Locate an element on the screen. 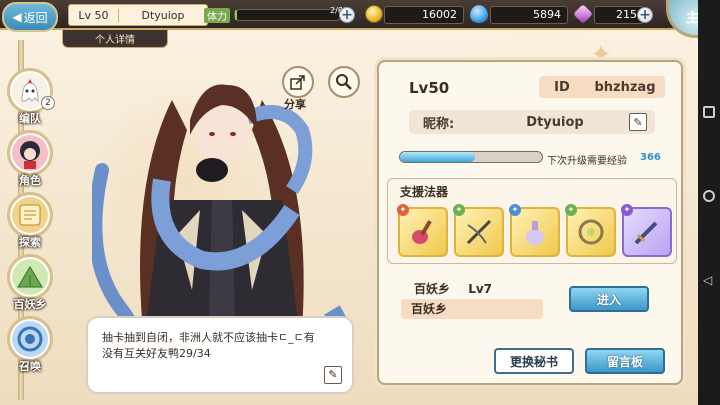  nav-item-explore: 探索 is located at coordinates (30, 221).